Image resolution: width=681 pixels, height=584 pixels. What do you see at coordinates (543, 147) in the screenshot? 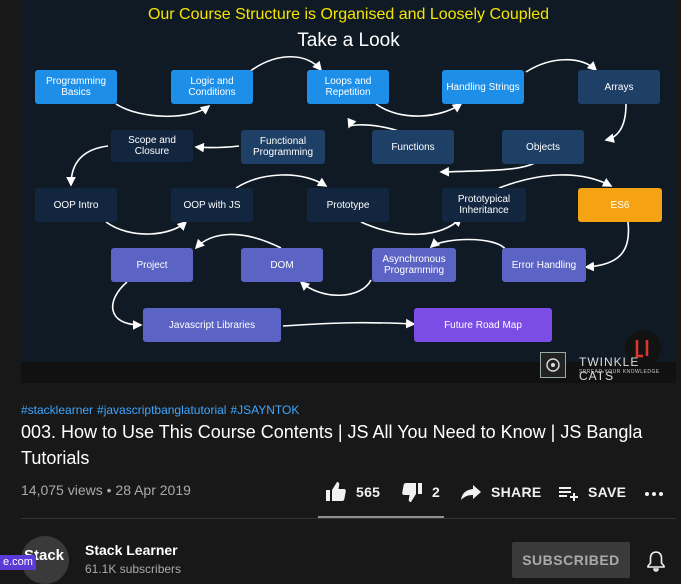
I see `node-objects: Objects` at bounding box center [543, 147].